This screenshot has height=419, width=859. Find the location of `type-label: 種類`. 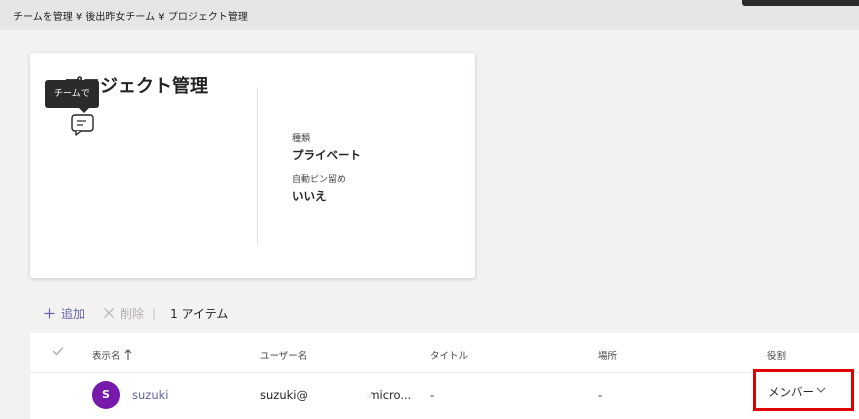

type-label: 種類 is located at coordinates (301, 139).